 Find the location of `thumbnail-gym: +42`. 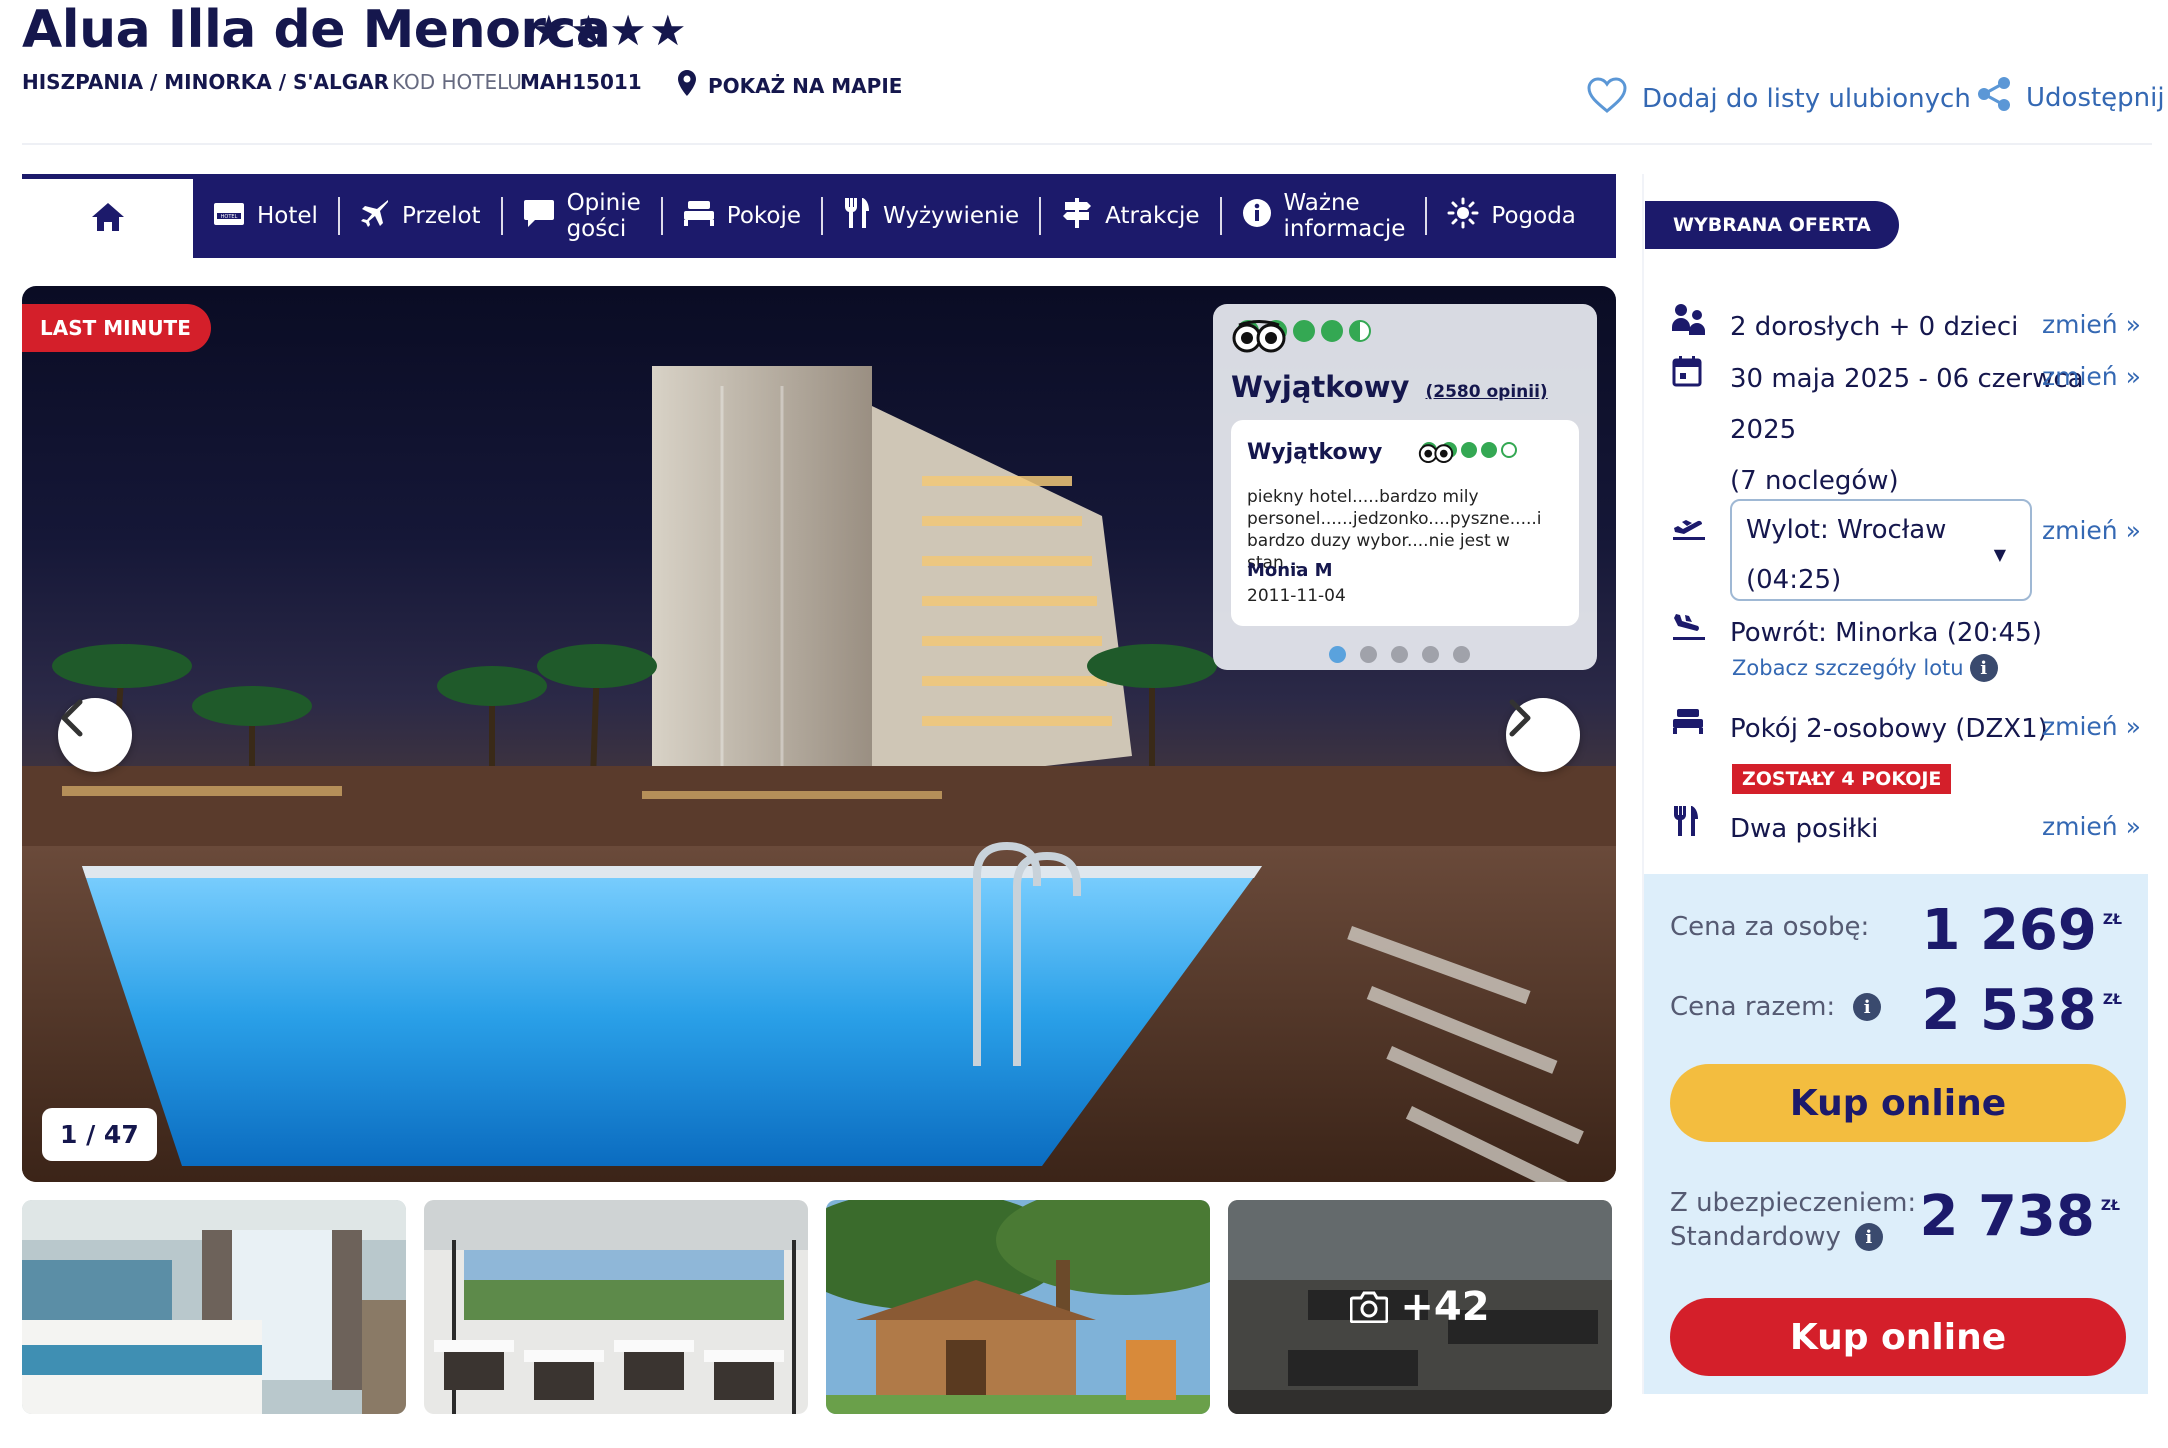

thumbnail-gym: +42 is located at coordinates (1420, 1307).